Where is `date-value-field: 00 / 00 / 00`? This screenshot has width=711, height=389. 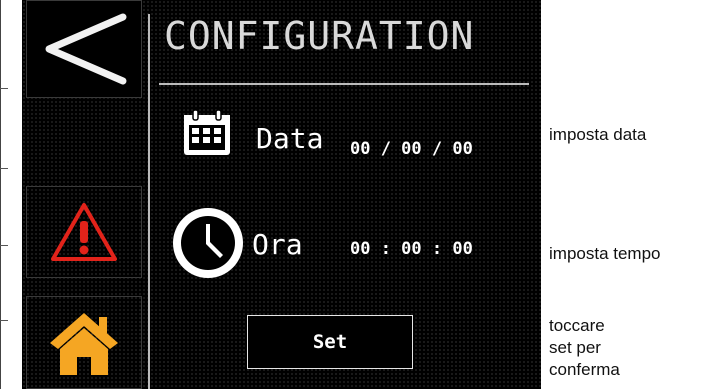
date-value-field: 00 / 00 / 00 is located at coordinates (411, 149).